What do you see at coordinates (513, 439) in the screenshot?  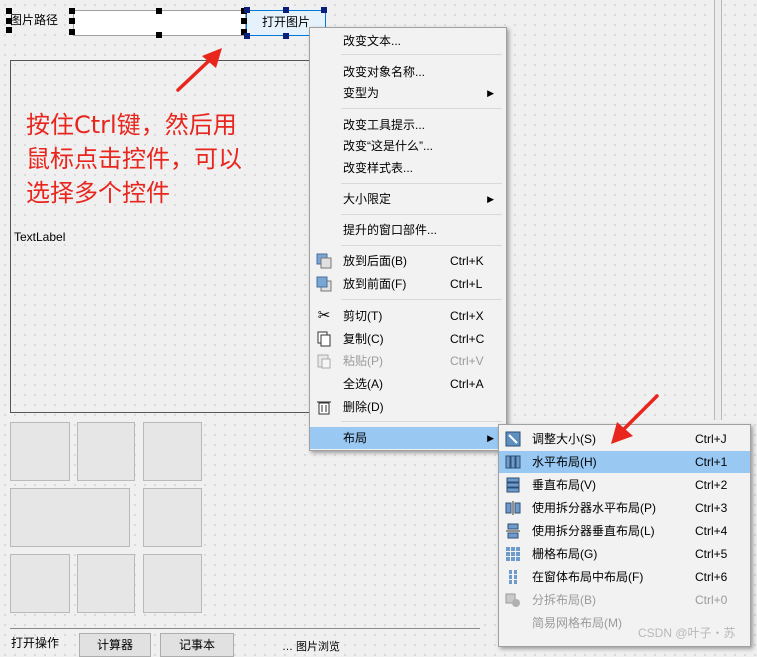 I see `adjust-size-icon` at bounding box center [513, 439].